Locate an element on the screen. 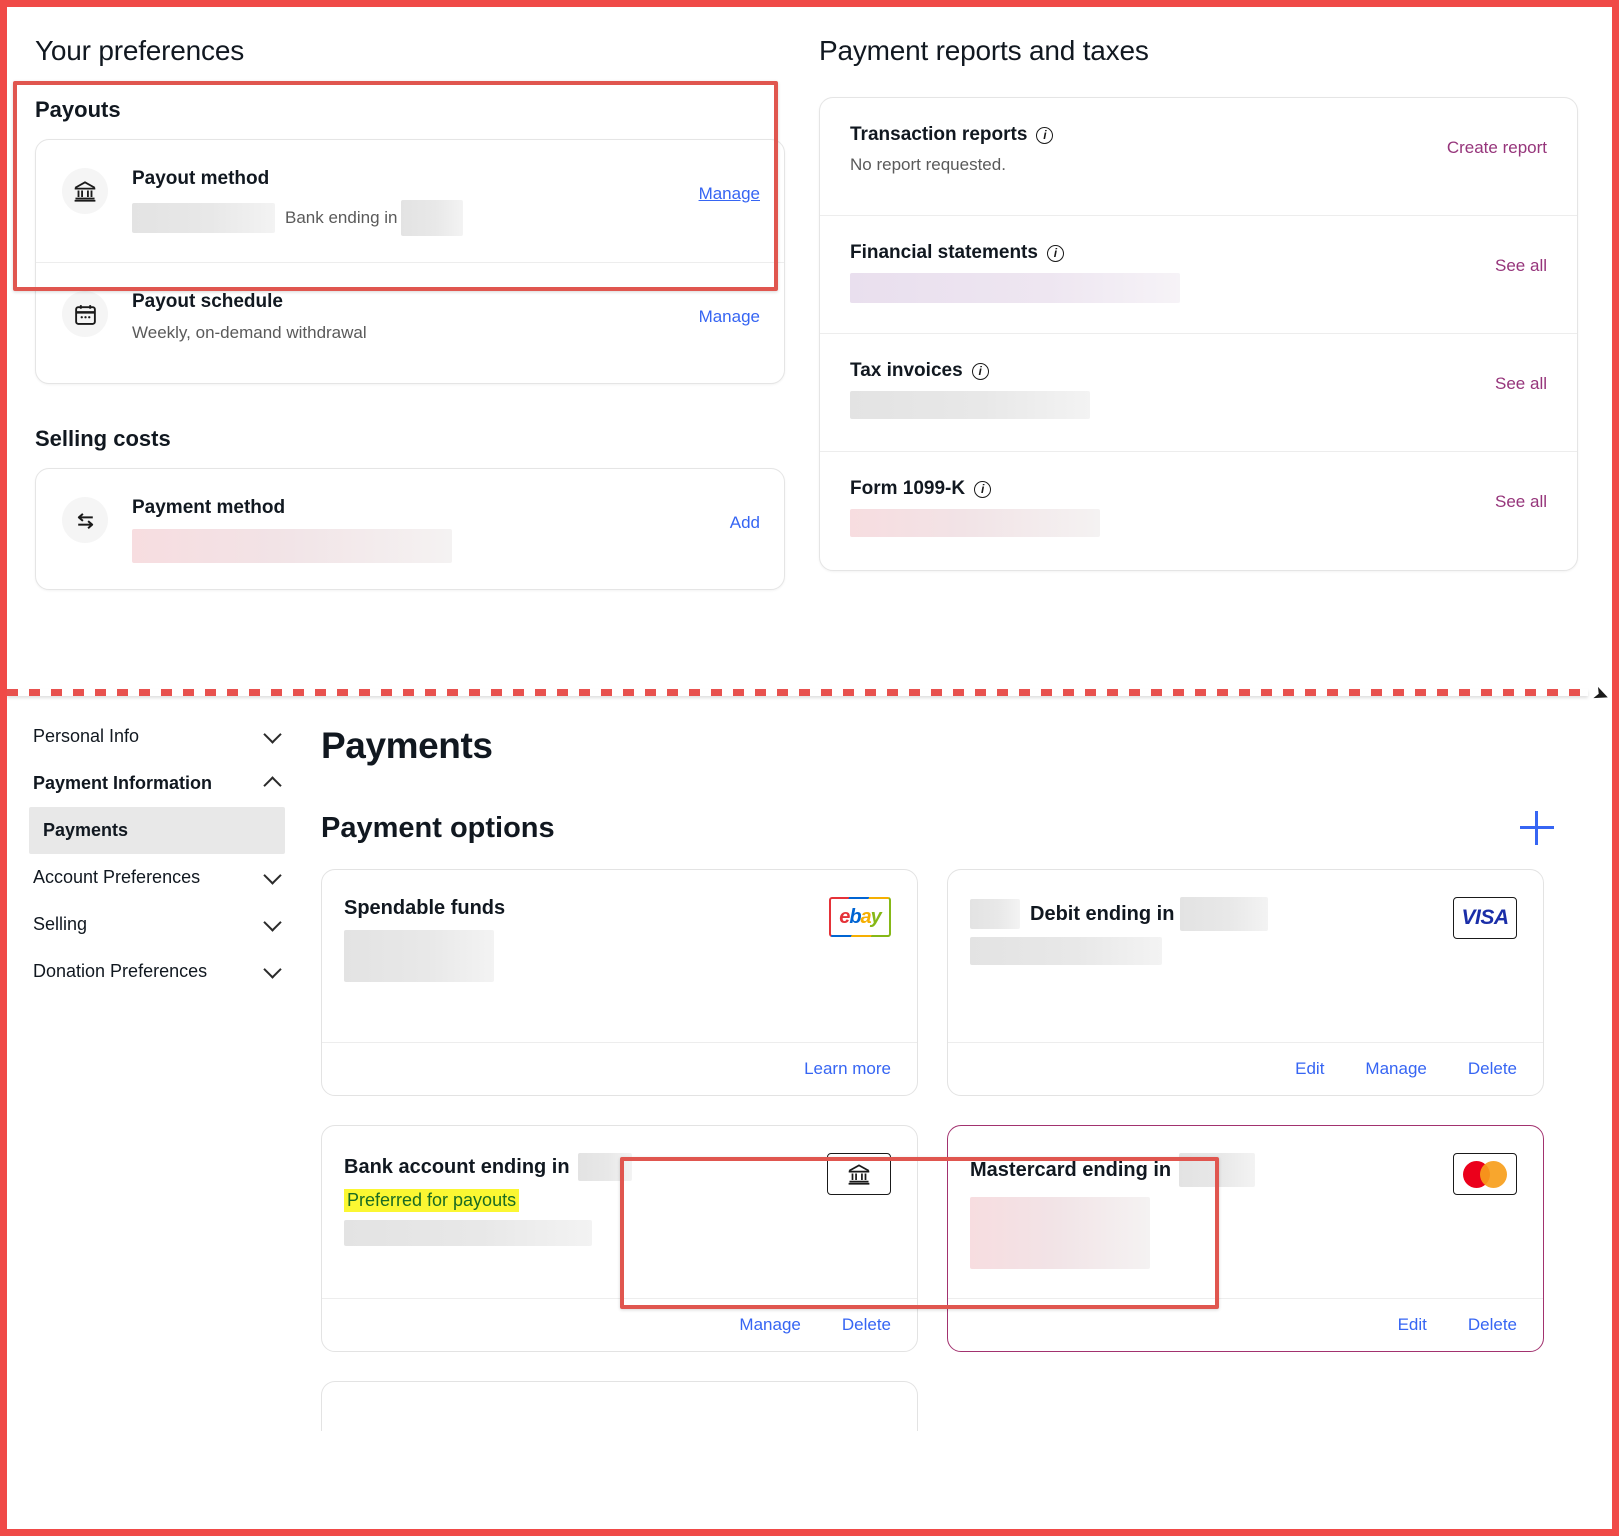  sidebar-item-donation-preferences: Donation Preferences is located at coordinates (157, 971).